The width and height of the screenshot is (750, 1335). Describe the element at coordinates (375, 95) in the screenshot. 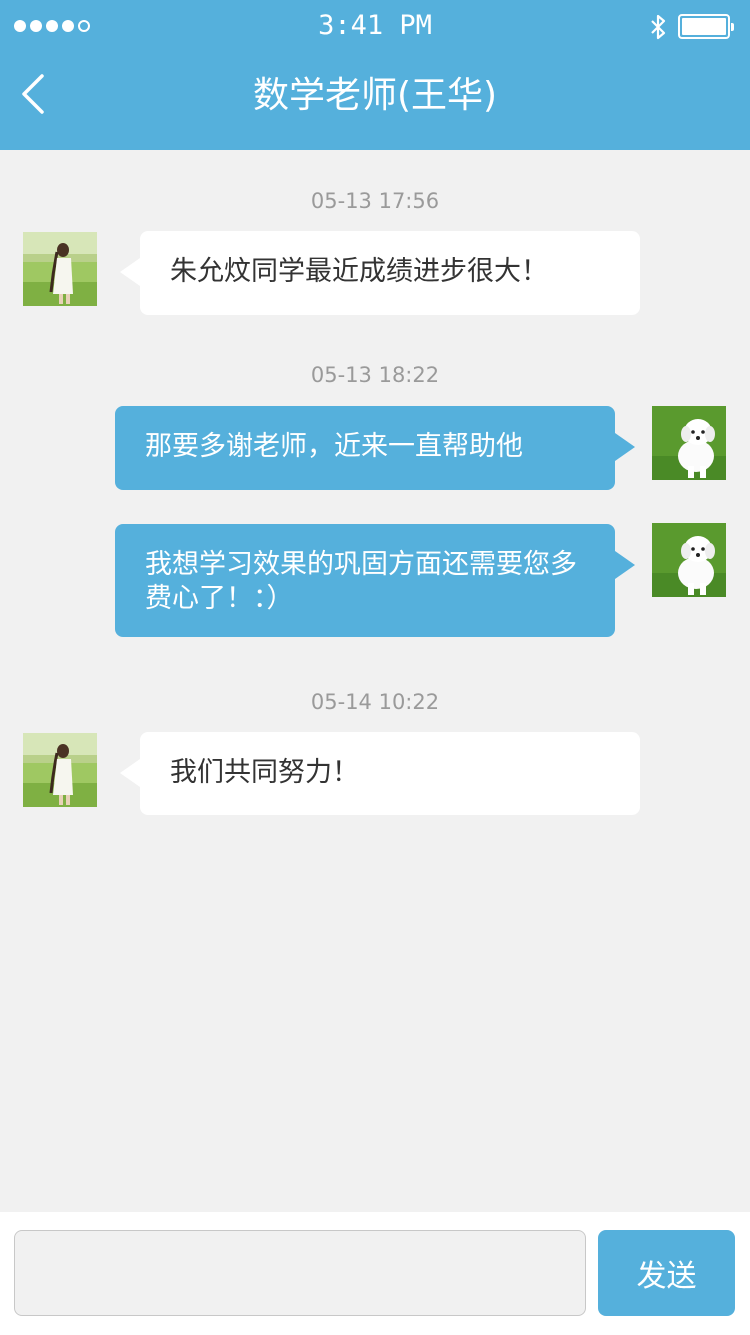

I see `chat-title: 数学老师(王华)` at that location.